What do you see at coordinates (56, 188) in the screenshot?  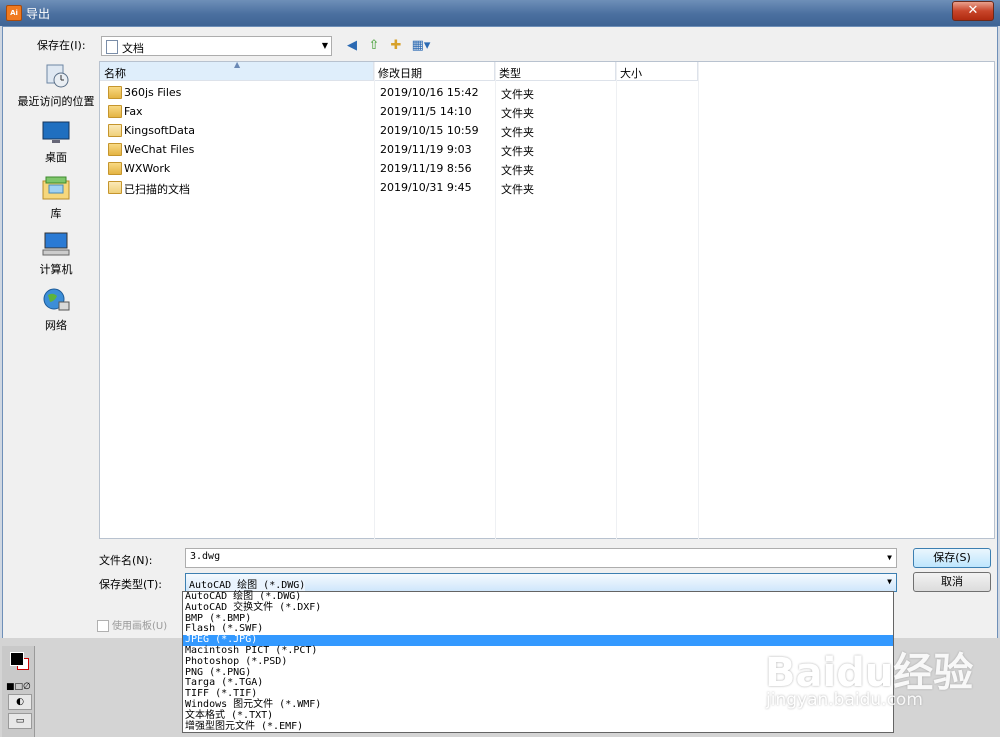 I see `libraries-icon` at bounding box center [56, 188].